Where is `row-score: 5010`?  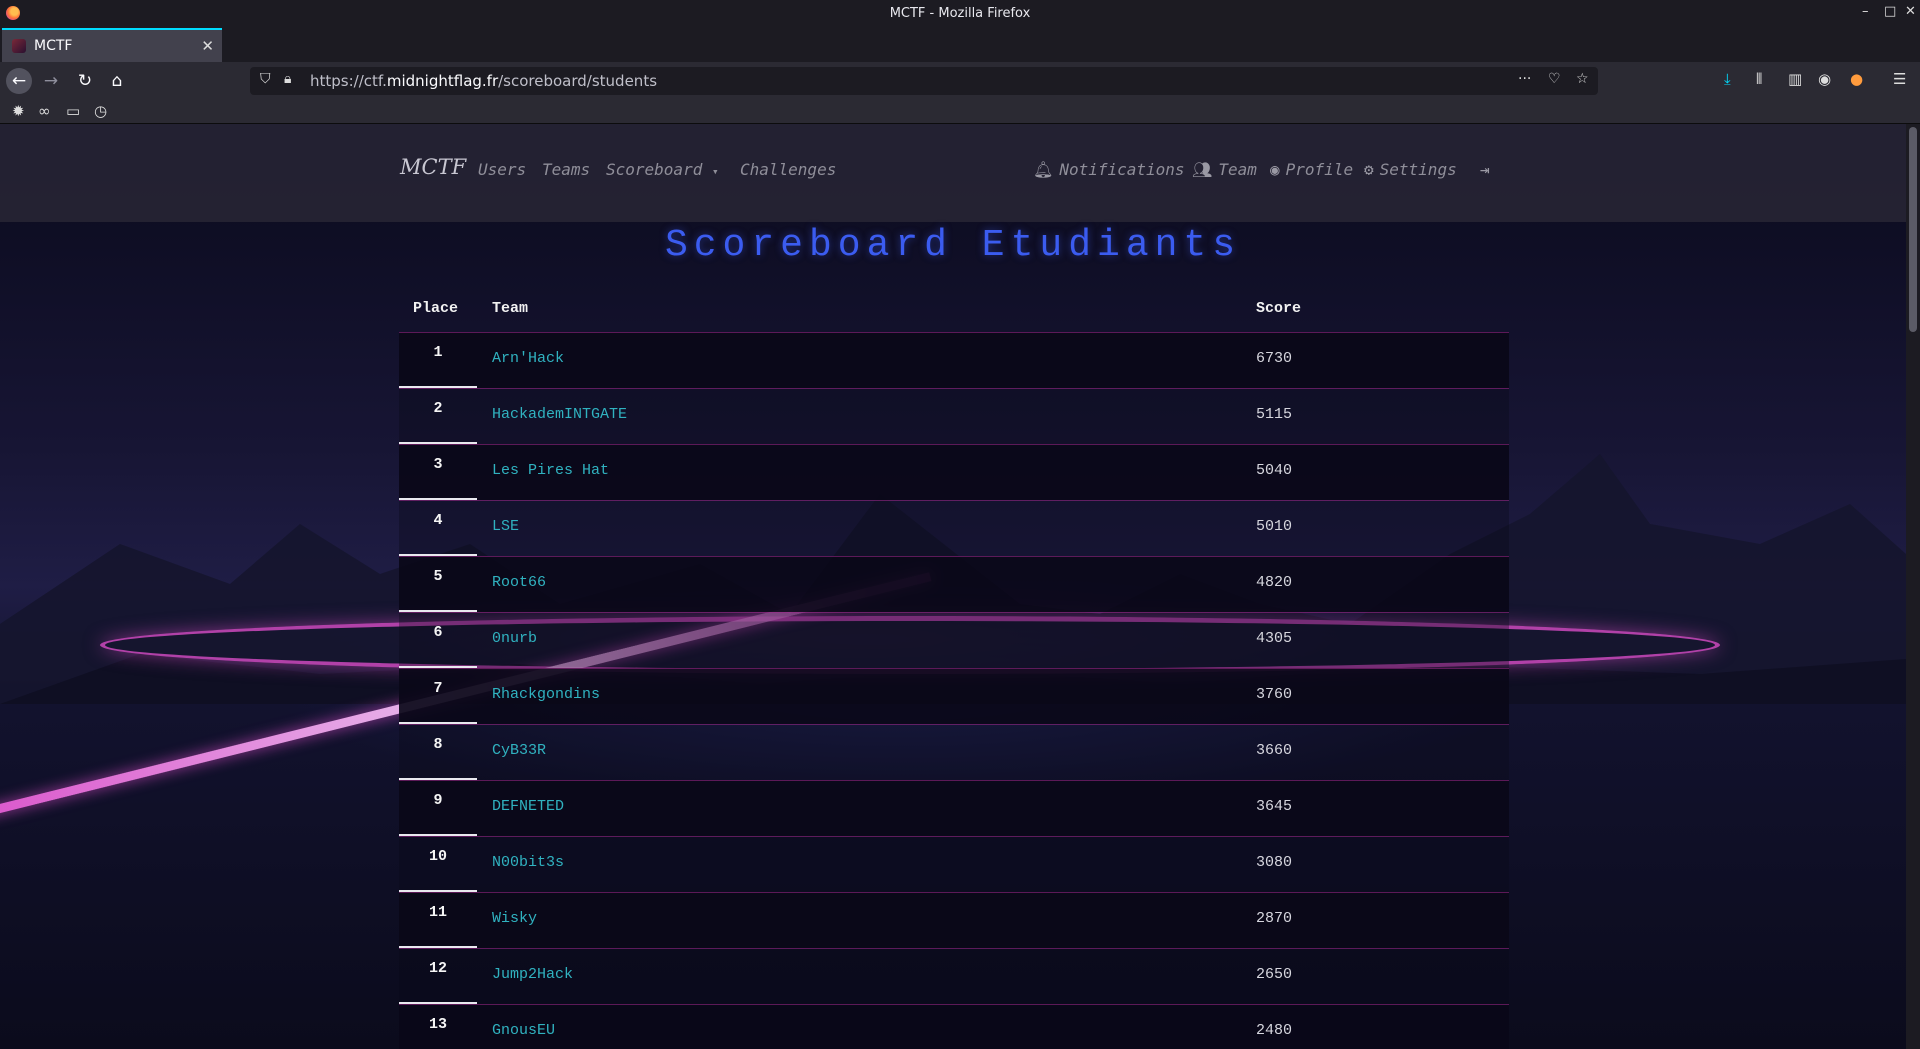
row-score: 5010 is located at coordinates (1274, 526).